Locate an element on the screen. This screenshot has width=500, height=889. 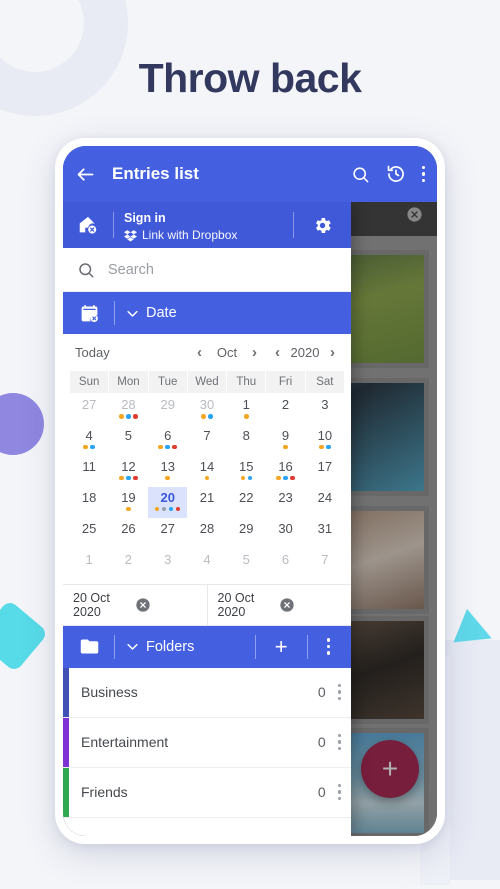
calendar-day-number: 18 is located at coordinates (89, 497).